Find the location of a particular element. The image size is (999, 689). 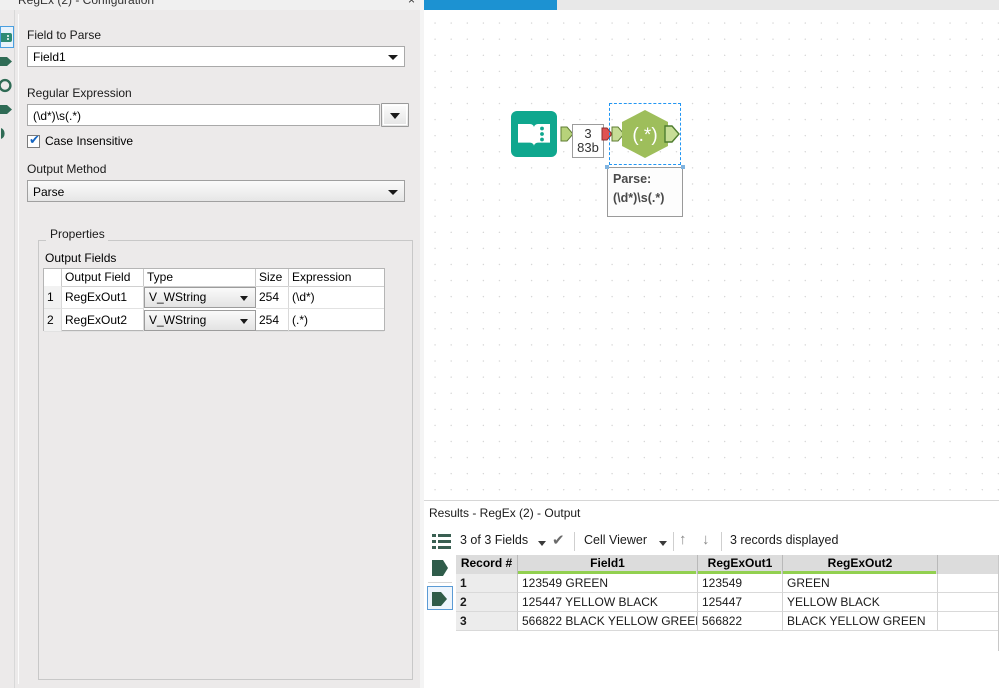

cell-field1: 123549 GREEN is located at coordinates (608, 583).